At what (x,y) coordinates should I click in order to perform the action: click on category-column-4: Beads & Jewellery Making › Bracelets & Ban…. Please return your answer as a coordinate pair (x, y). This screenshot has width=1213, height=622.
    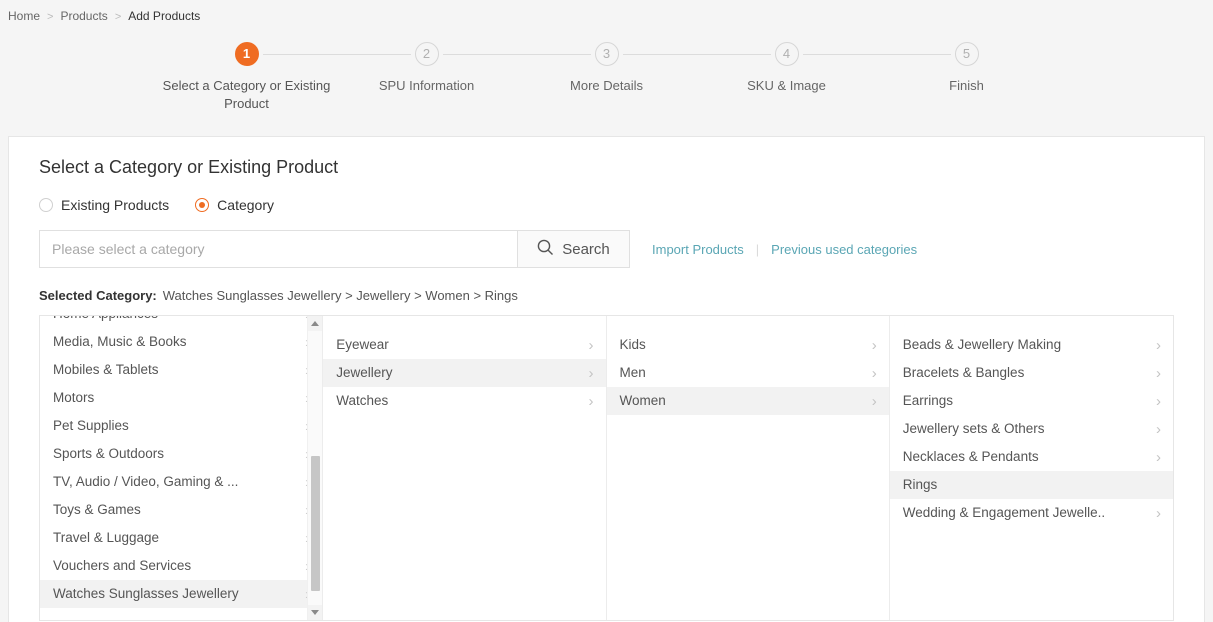
    Looking at the image, I should click on (1031, 468).